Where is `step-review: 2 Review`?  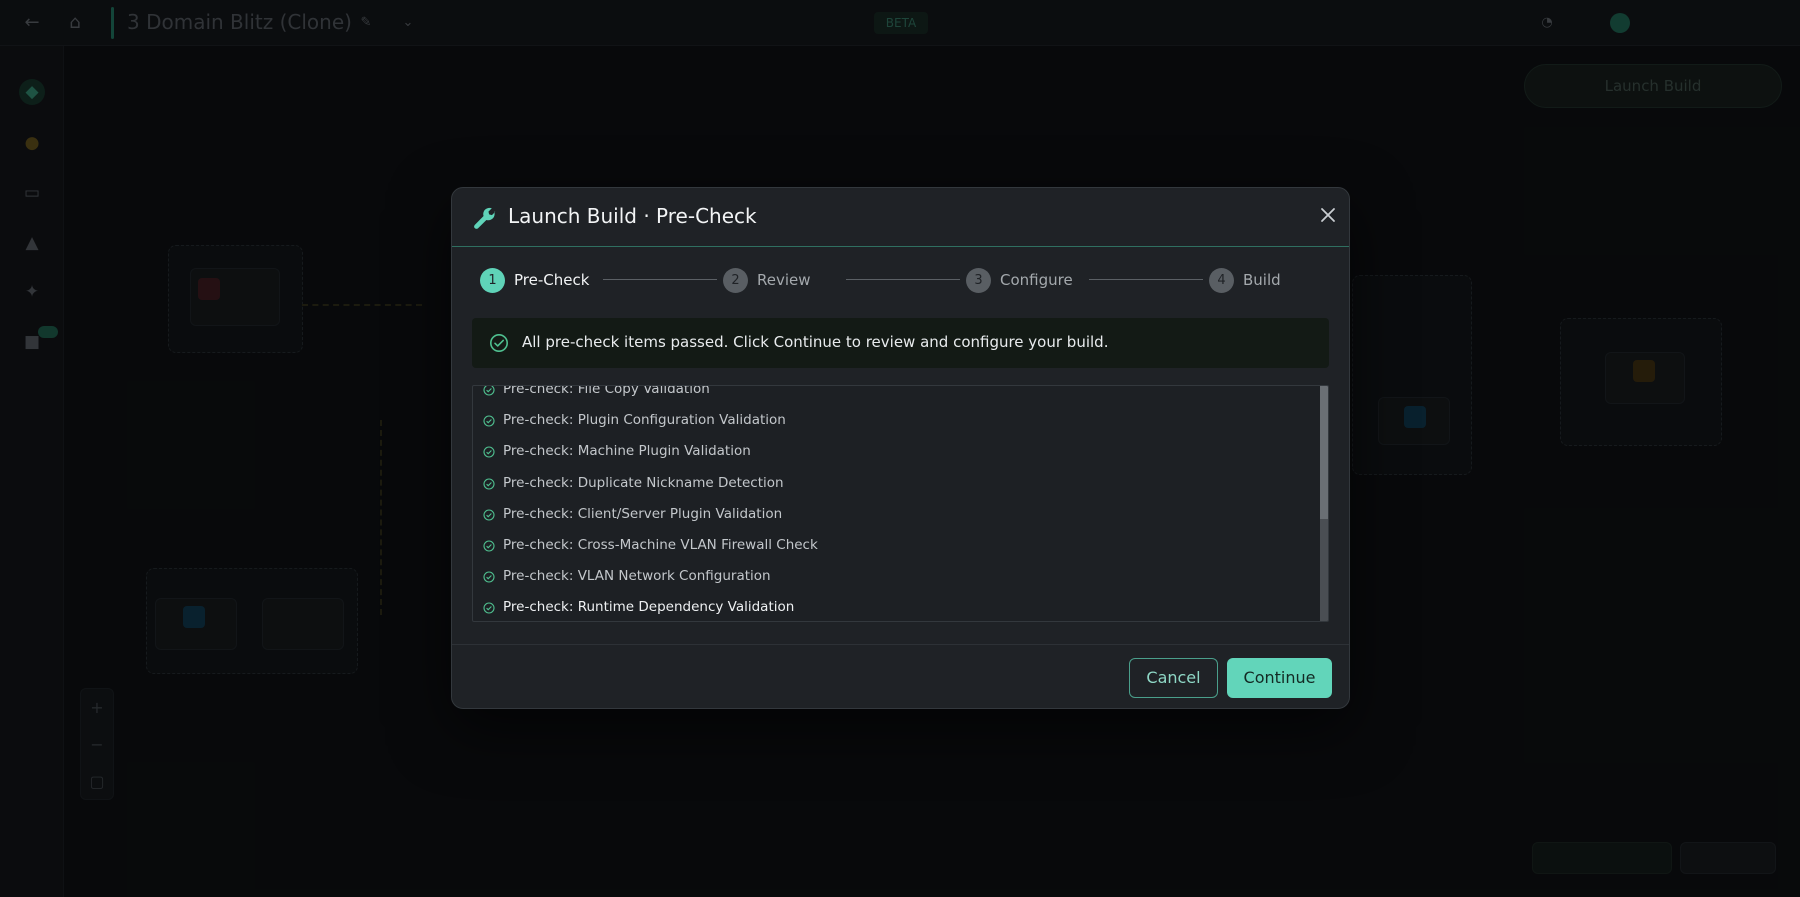 step-review: 2 Review is located at coordinates (767, 280).